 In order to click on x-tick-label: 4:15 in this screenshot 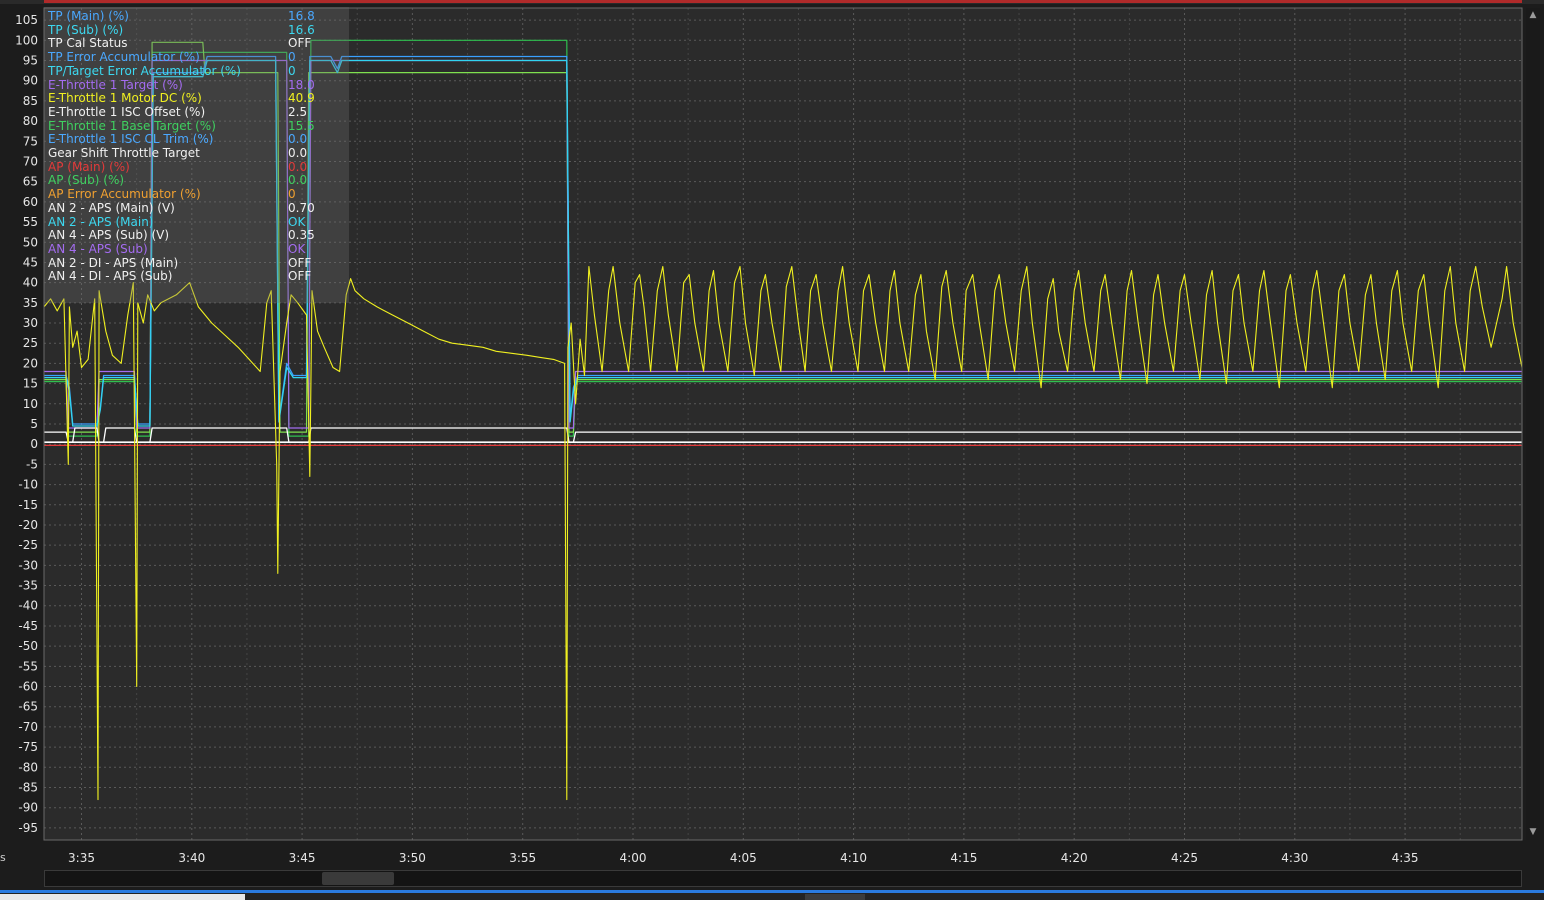, I will do `click(963, 858)`.